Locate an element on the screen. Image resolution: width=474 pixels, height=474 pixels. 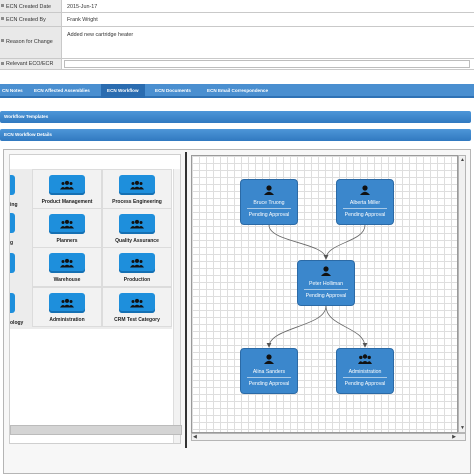
tab-ecn-email-correspondence: ECN Email Correspondence is located at coordinates (237, 91).